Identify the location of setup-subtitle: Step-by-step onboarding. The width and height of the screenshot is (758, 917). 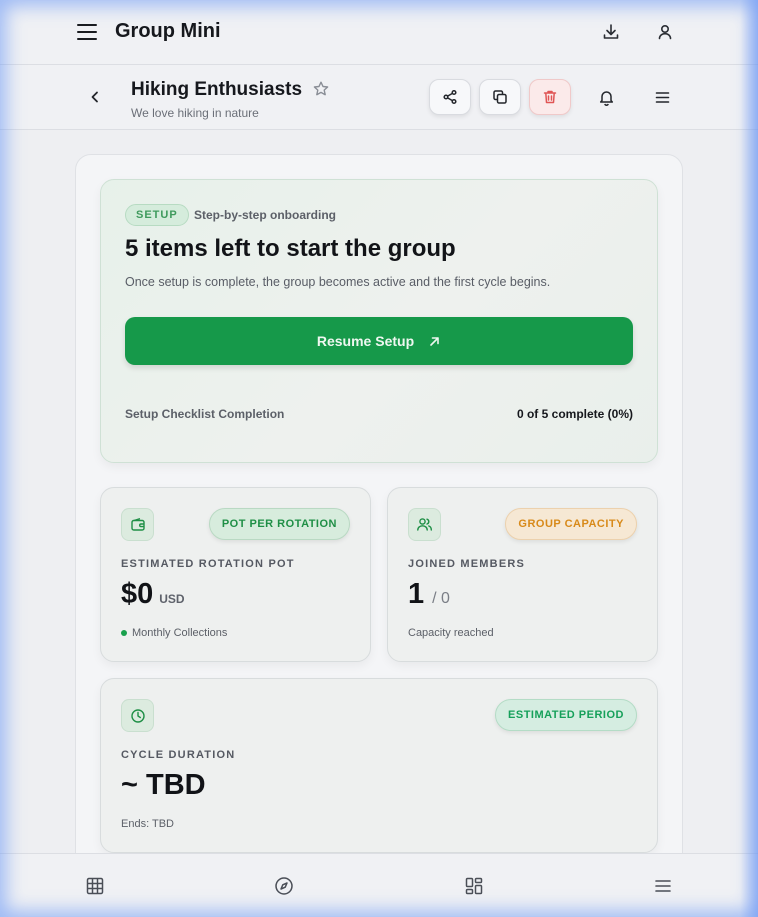
(265, 215).